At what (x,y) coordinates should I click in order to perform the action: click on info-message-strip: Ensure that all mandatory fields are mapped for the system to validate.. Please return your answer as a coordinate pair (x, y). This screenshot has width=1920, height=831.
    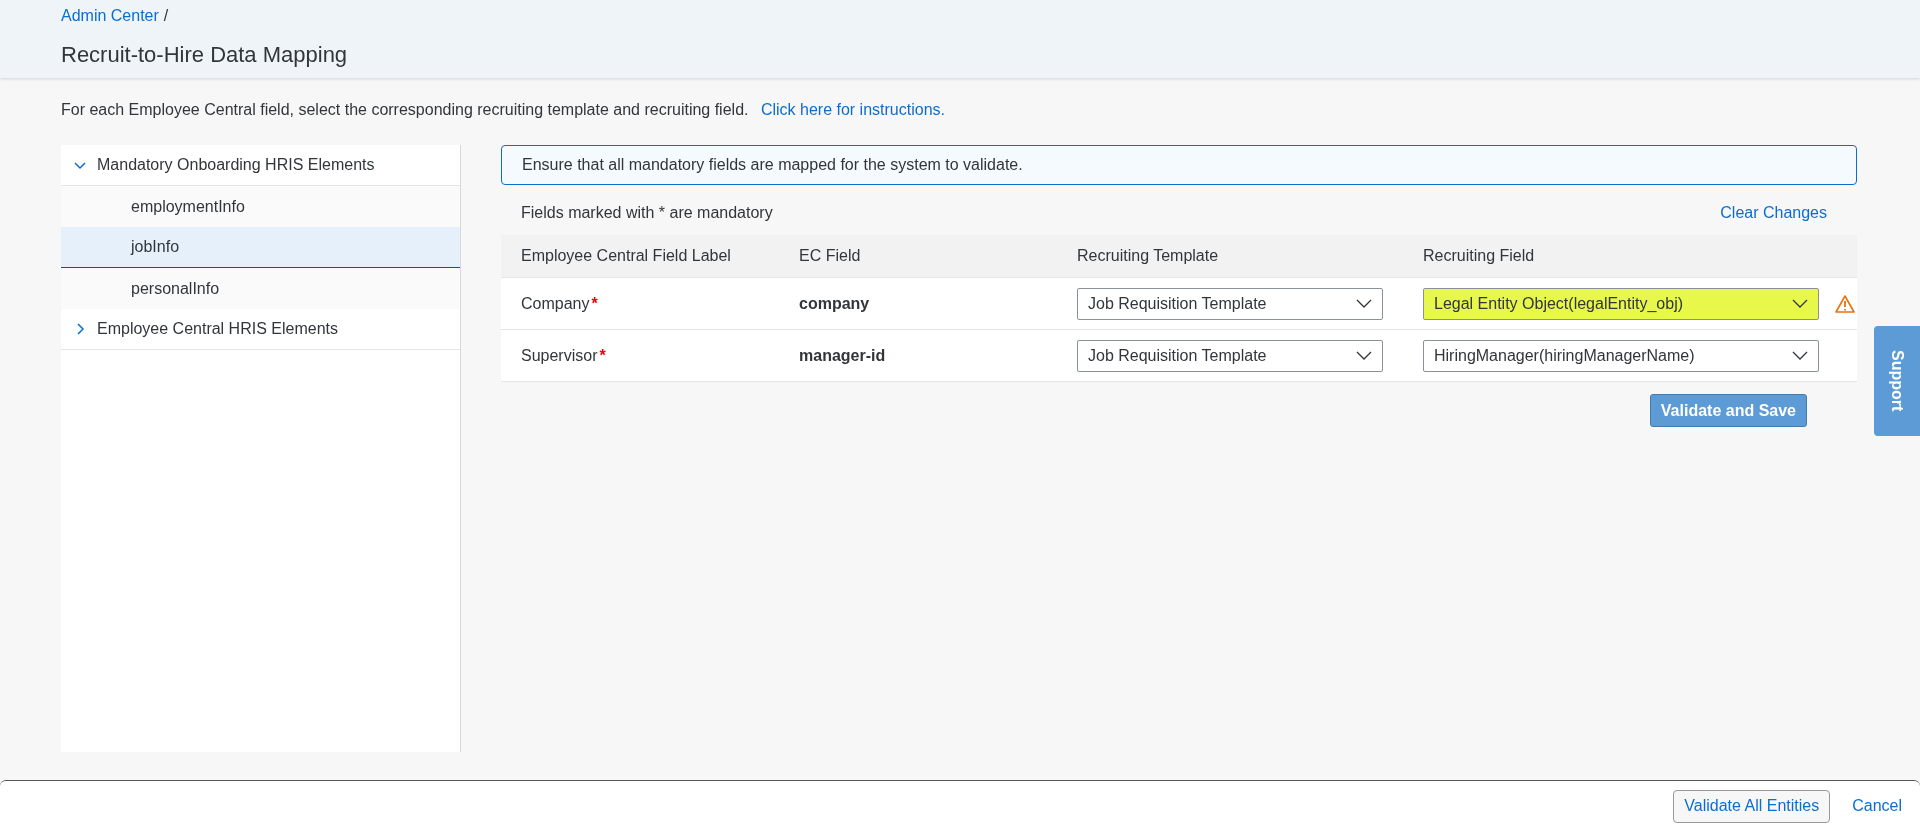
    Looking at the image, I should click on (1179, 165).